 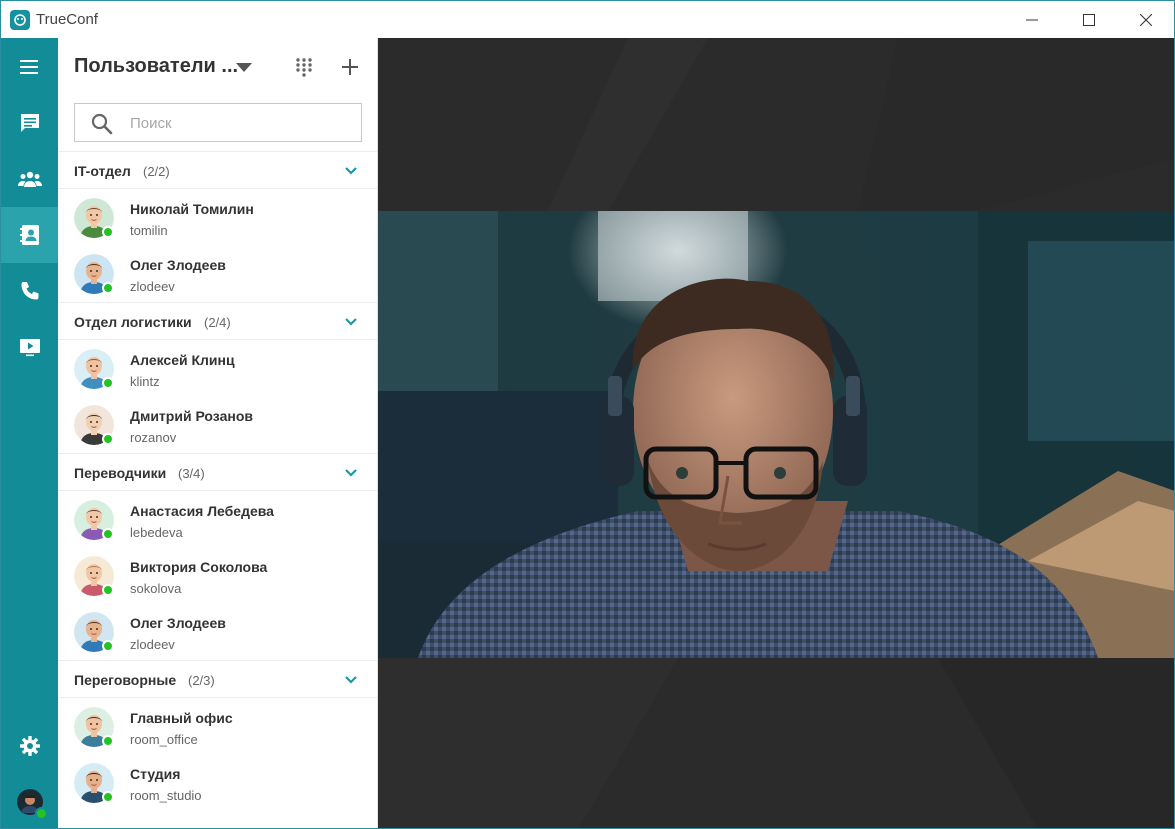 I want to click on group-count: (2/4), so click(x=217, y=322).